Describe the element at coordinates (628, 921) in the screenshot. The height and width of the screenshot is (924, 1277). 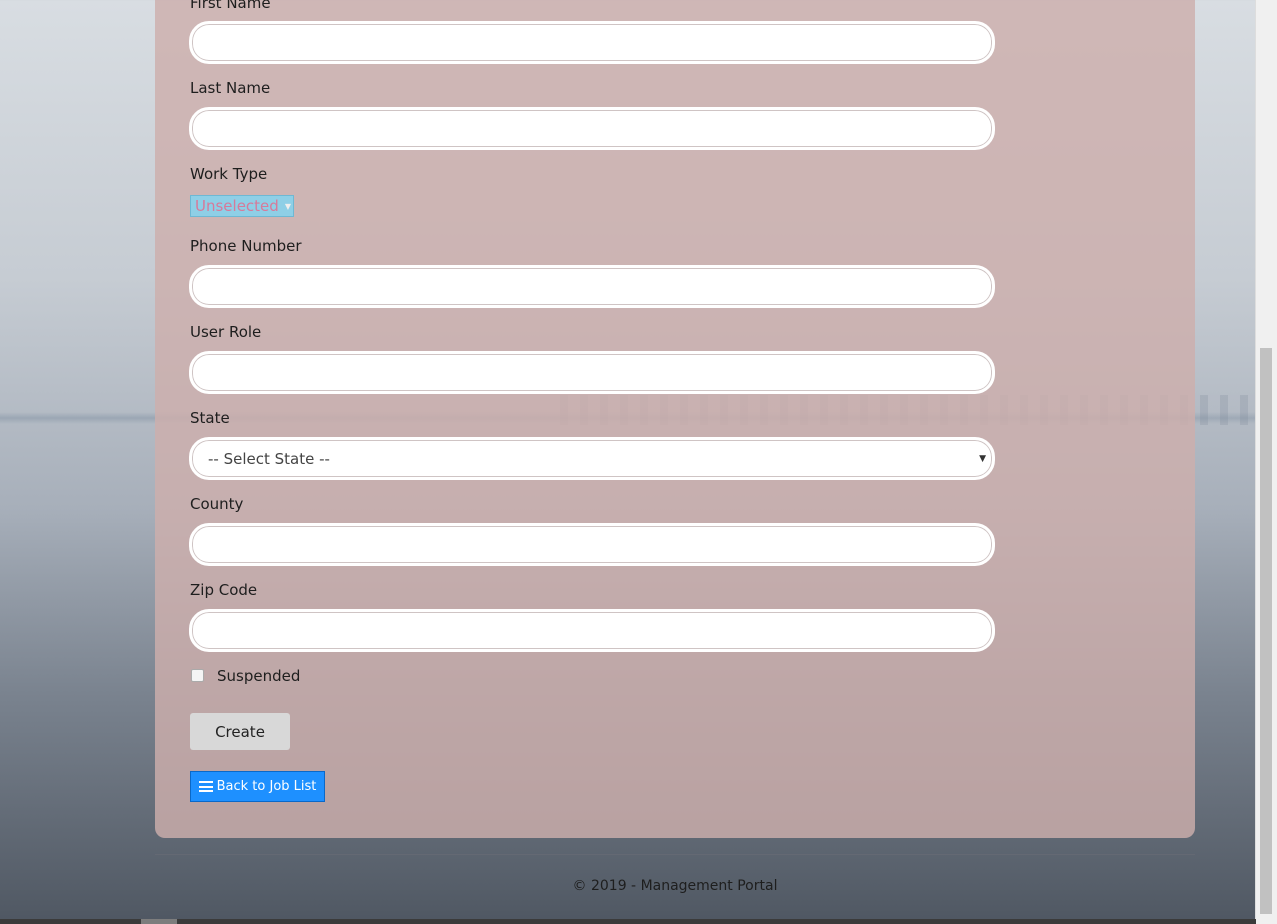
I see `horizontal-scrollbar` at that location.